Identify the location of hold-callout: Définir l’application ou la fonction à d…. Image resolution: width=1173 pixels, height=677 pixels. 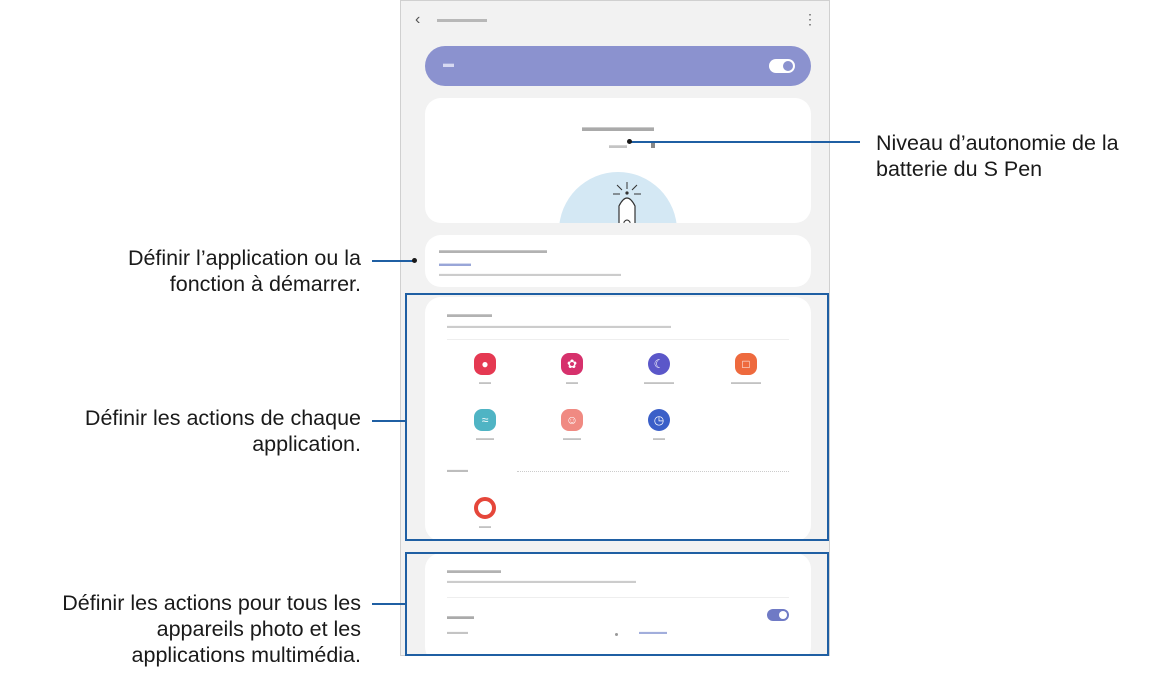
(244, 271).